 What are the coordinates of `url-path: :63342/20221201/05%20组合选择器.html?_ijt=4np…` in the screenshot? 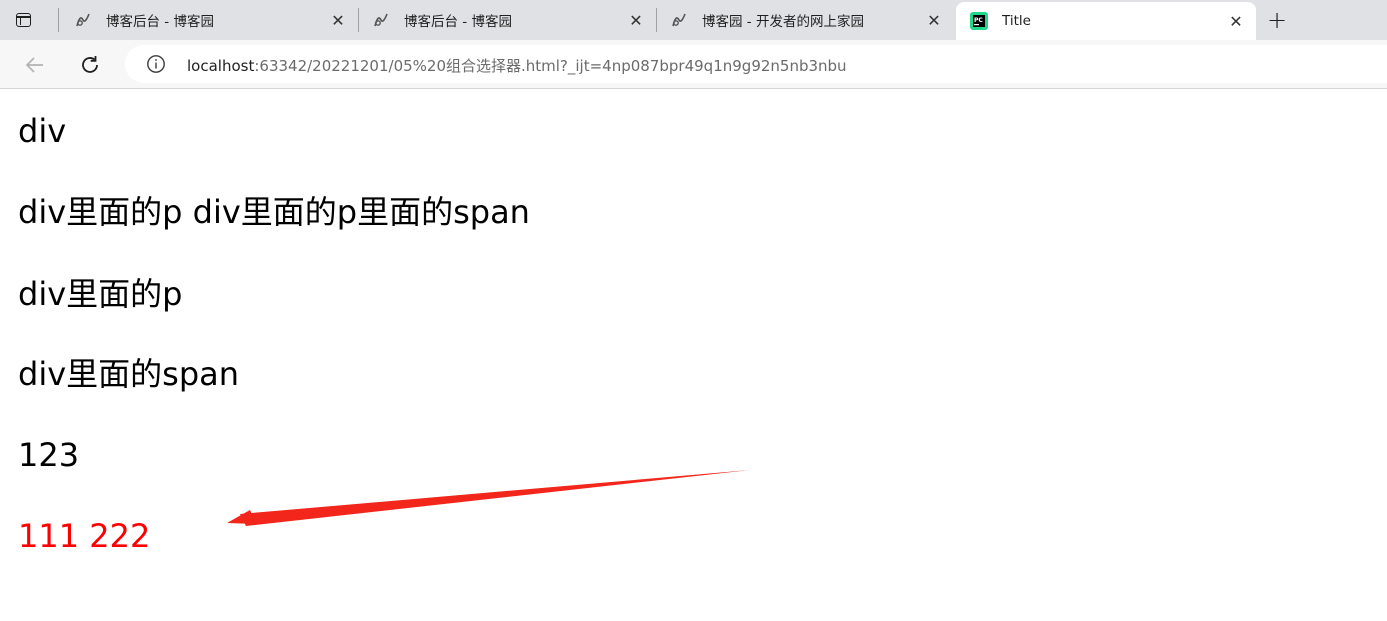 It's located at (550, 66).